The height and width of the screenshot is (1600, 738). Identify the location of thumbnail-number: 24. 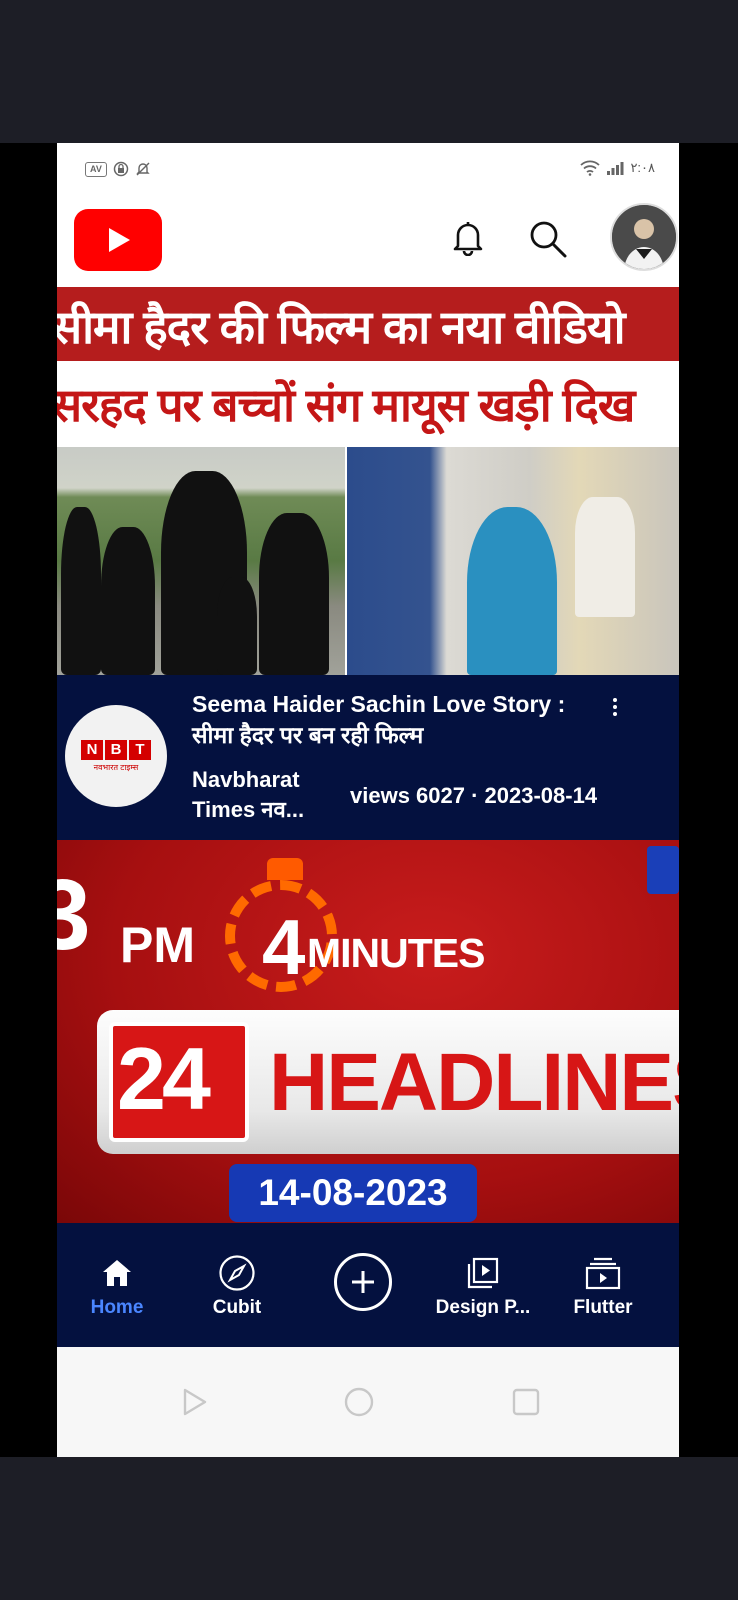
(164, 1078).